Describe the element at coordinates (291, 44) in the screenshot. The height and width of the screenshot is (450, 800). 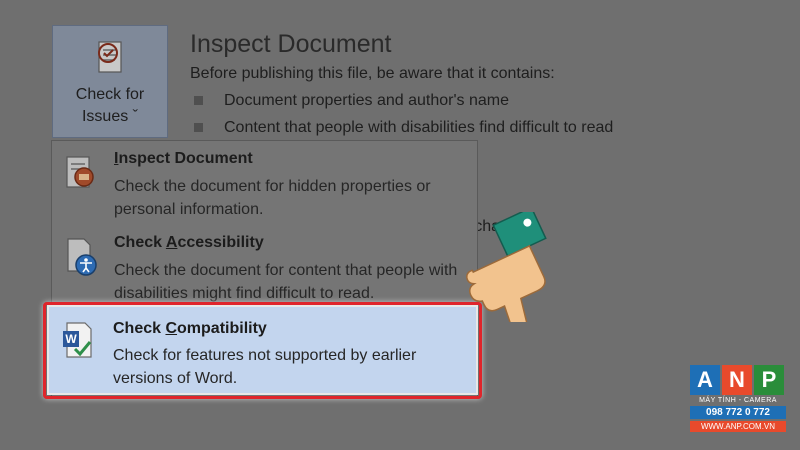
I see `inspect-document-heading: Inspect Document` at that location.